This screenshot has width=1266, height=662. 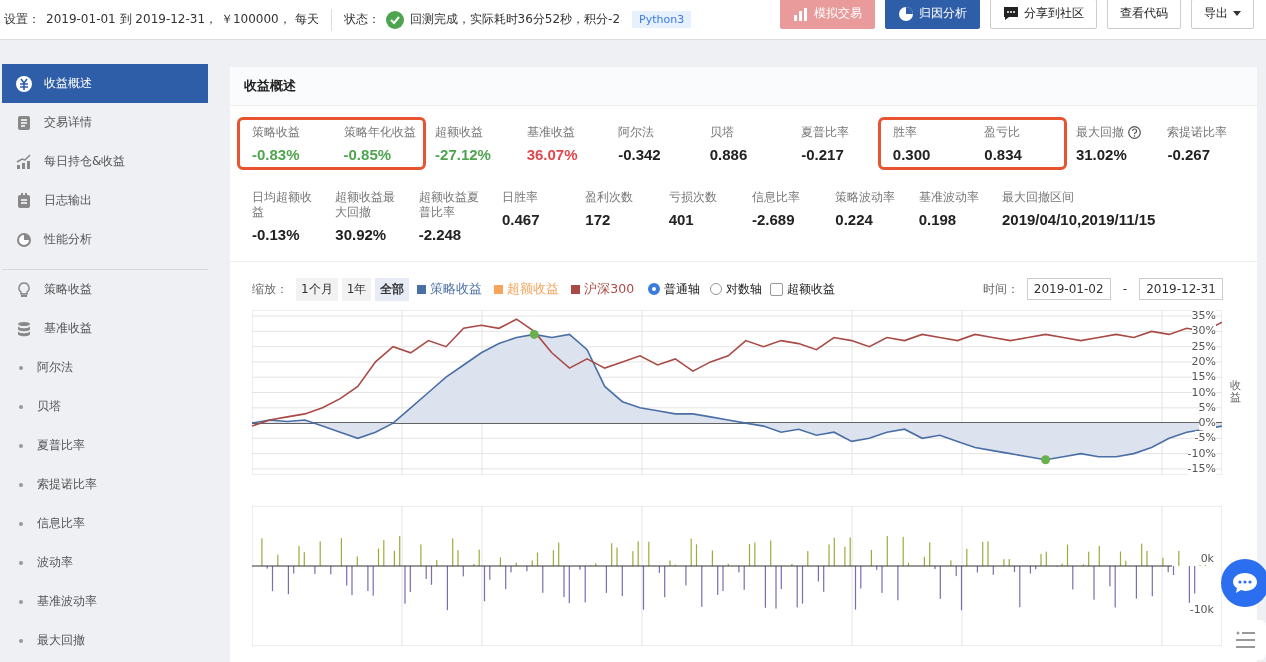 I want to click on sidebar-item: 性能分析, so click(x=105, y=239).